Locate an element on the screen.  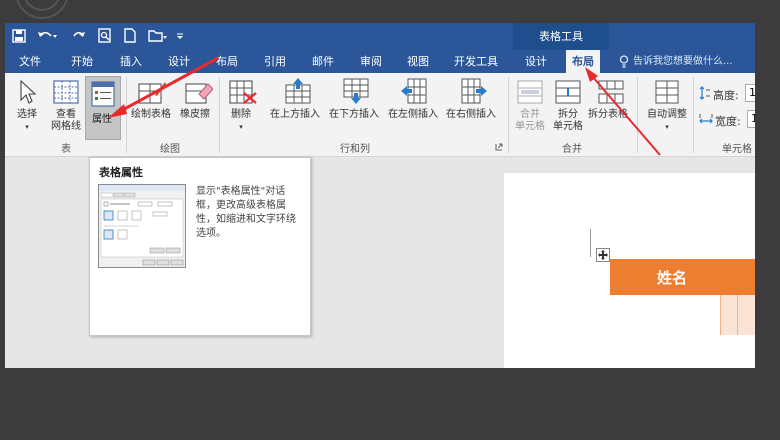
arrow-to-layout-tab-icon is located at coordinates (623, 111).